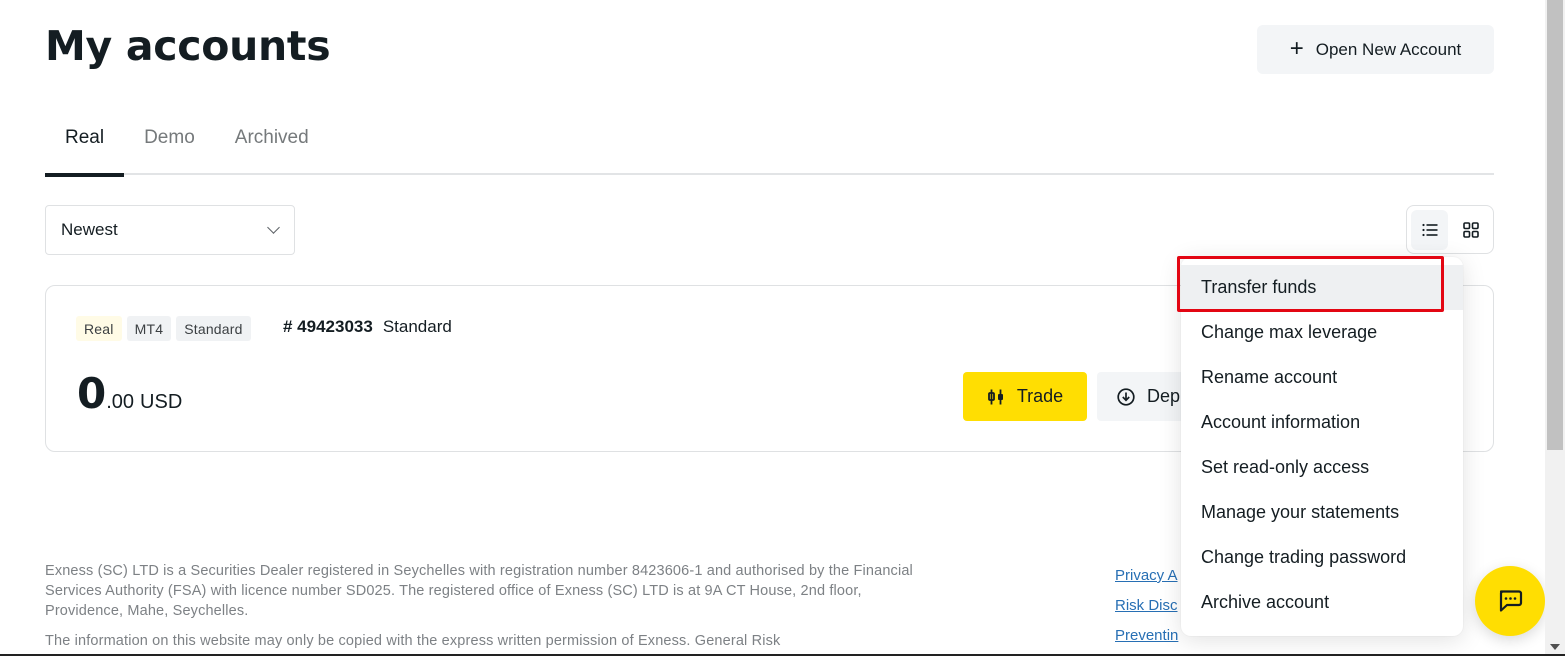 This screenshot has height=656, width=1565. I want to click on risk-disclosure-link: Risk Disc, so click(1146, 606).